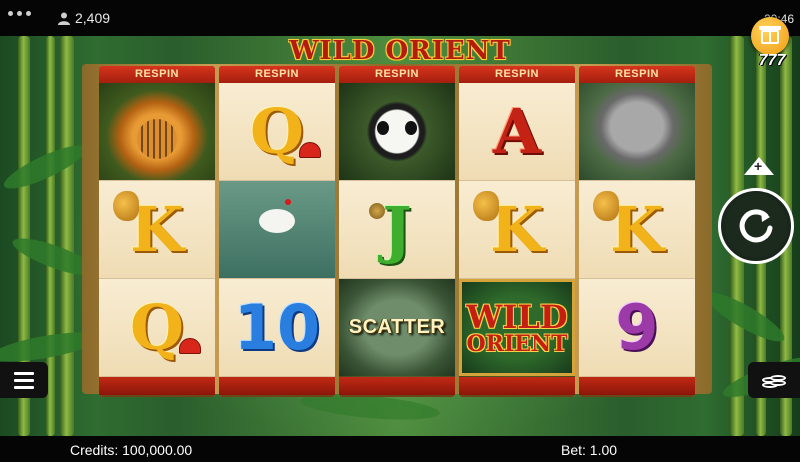 This screenshot has height=462, width=800. I want to click on symbol-elephant, so click(637, 132).